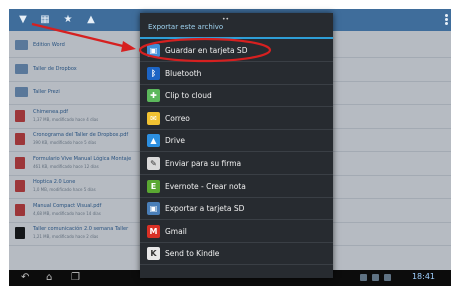 Image resolution: width=453 pixels, height=288 pixels. Describe the element at coordinates (153, 254) in the screenshot. I see `kindle-icon: K` at that location.